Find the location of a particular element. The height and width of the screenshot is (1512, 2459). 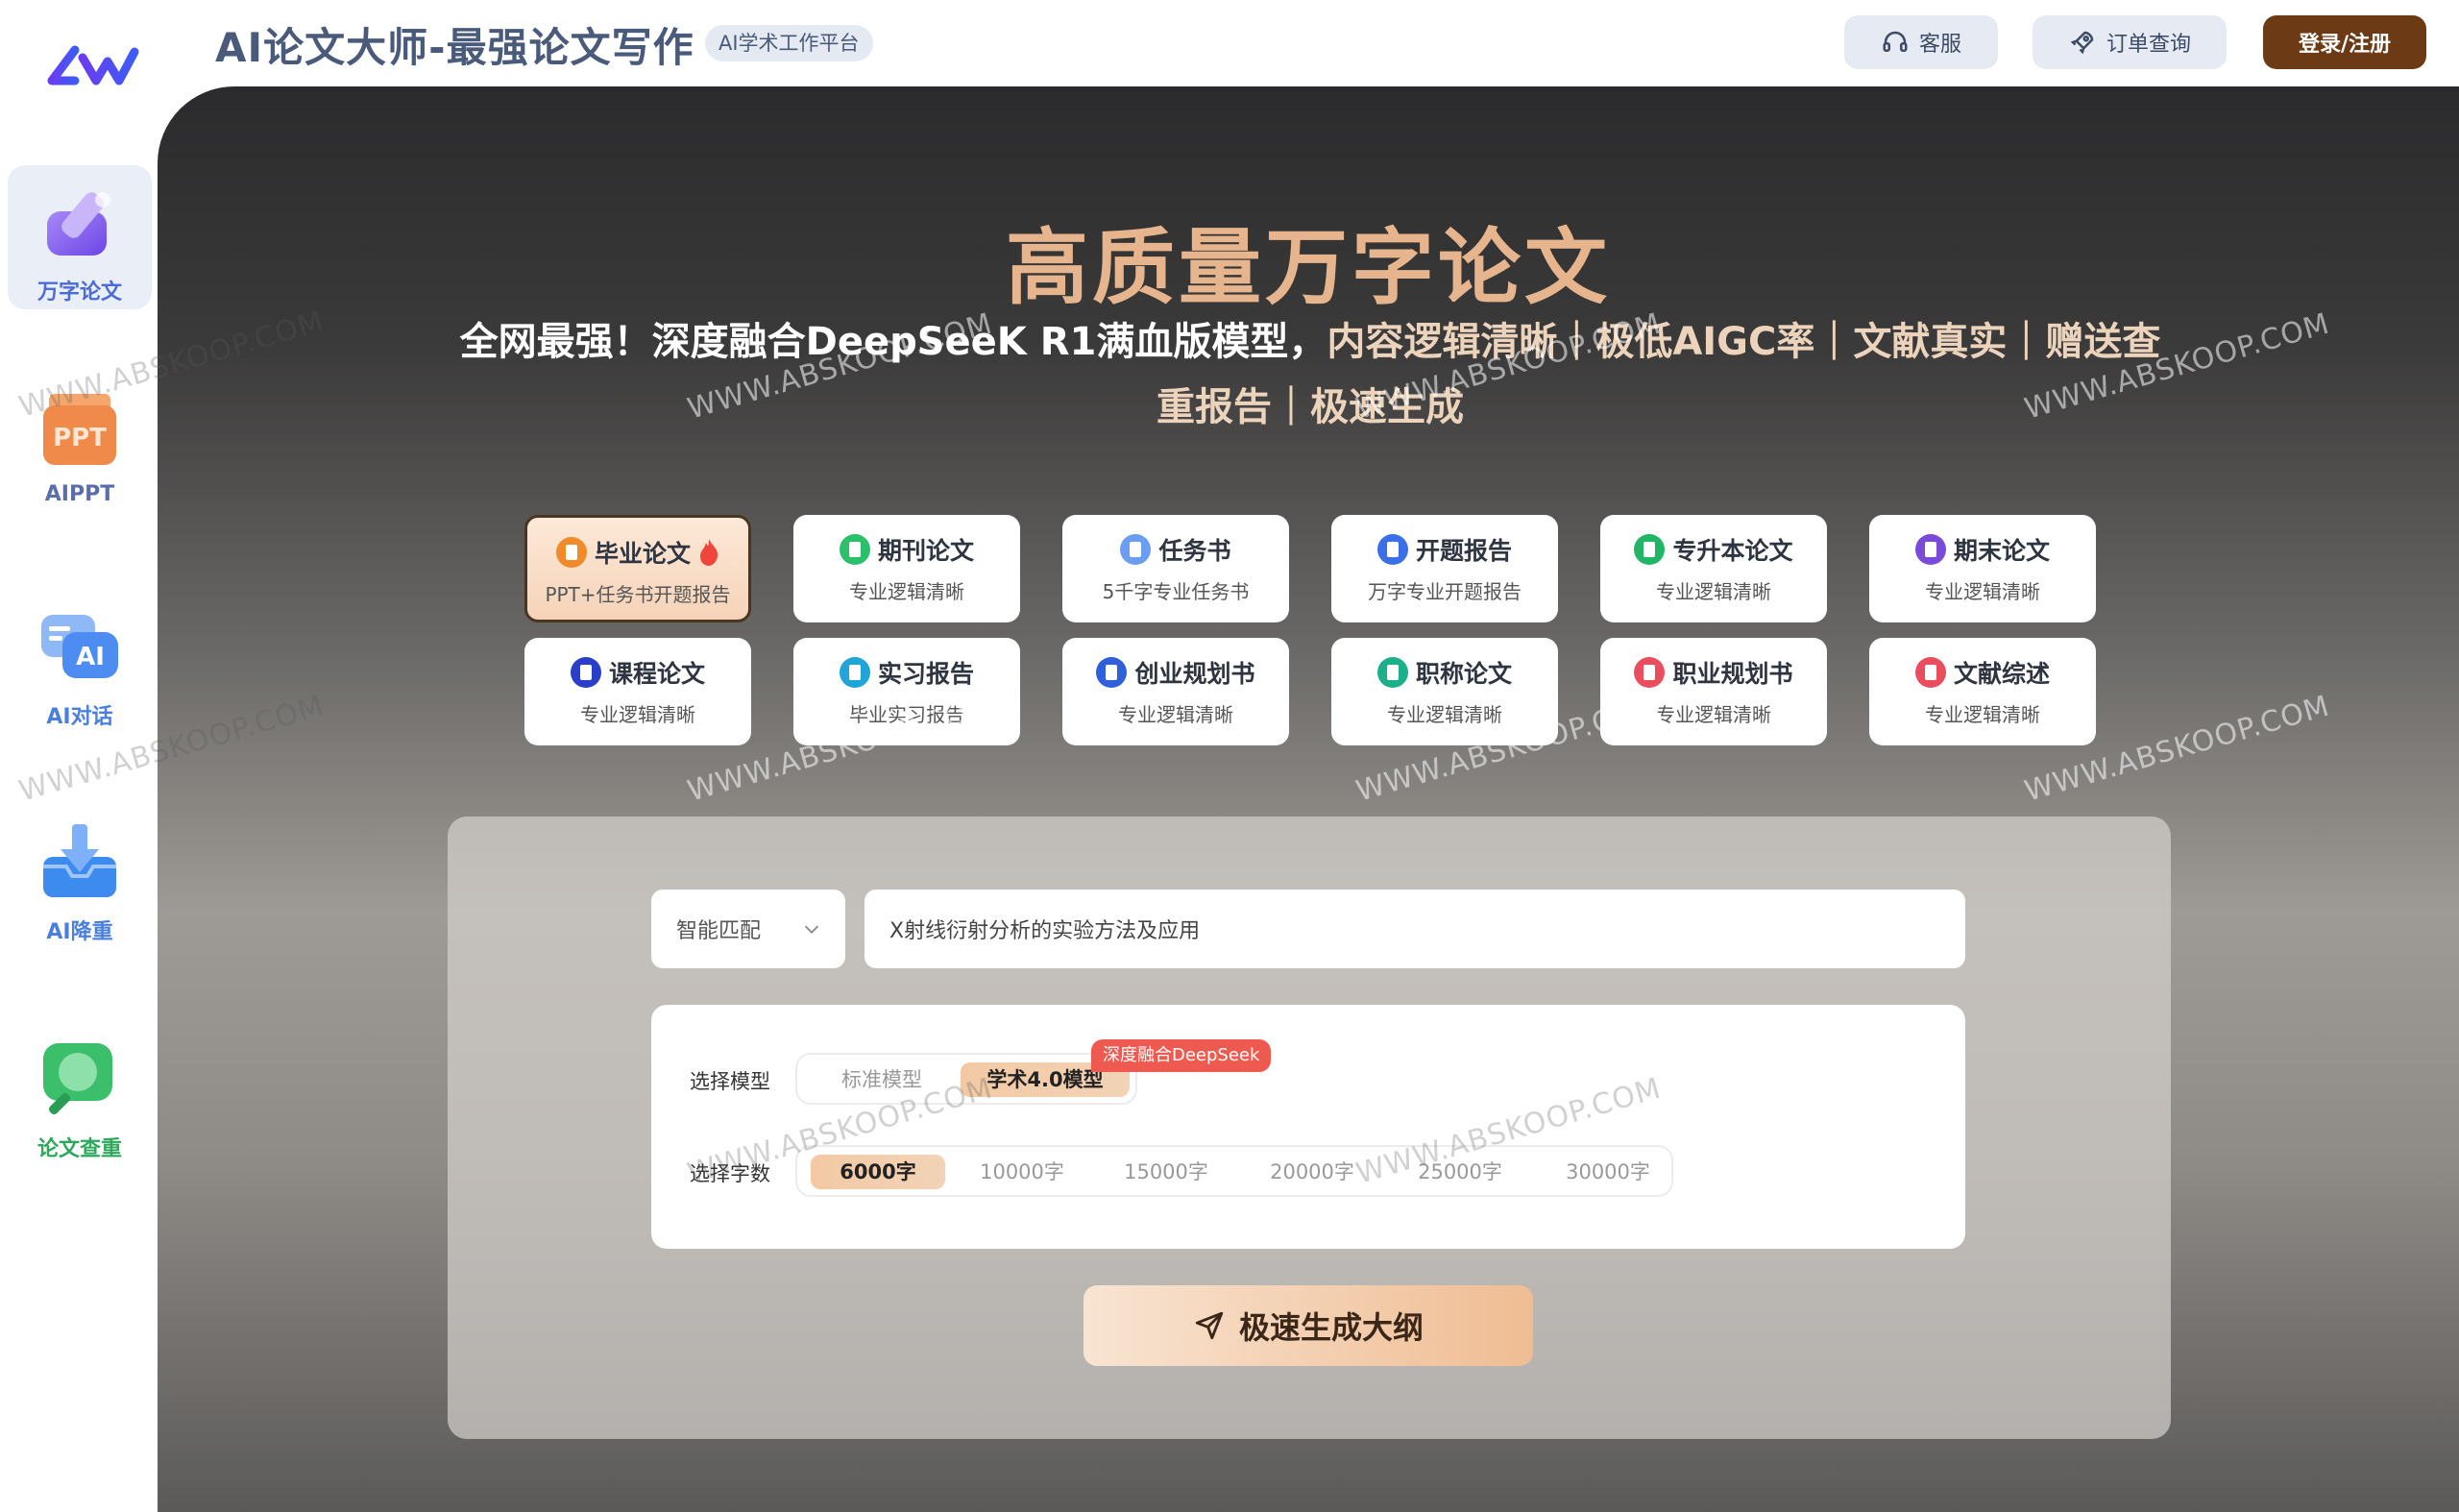

mode-select: 智能匹配 is located at coordinates (748, 929).